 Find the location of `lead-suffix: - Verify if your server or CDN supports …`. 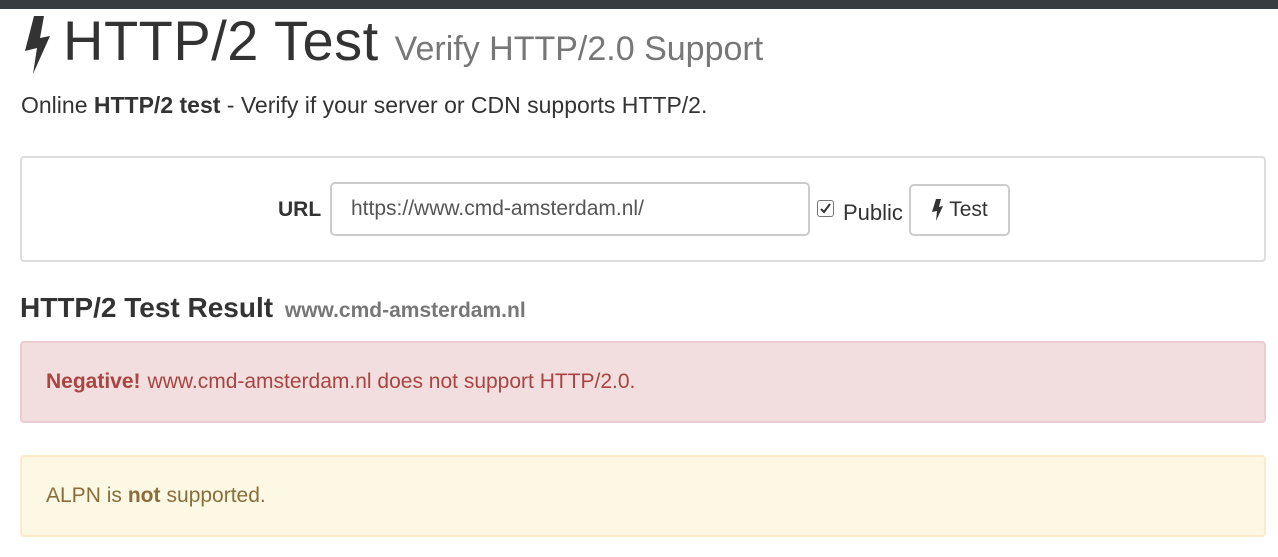

lead-suffix: - Verify if your server or CDN supports … is located at coordinates (467, 105).